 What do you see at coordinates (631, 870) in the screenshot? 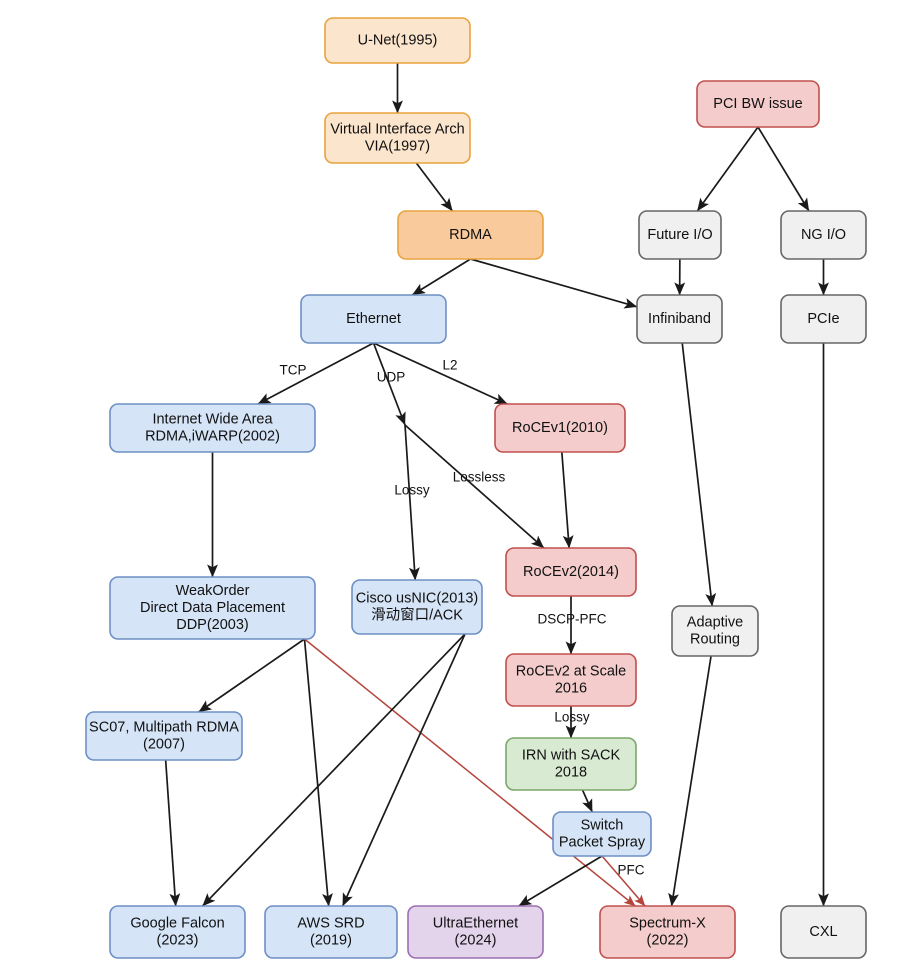
I see `edge-label-pfc: PFC` at bounding box center [631, 870].